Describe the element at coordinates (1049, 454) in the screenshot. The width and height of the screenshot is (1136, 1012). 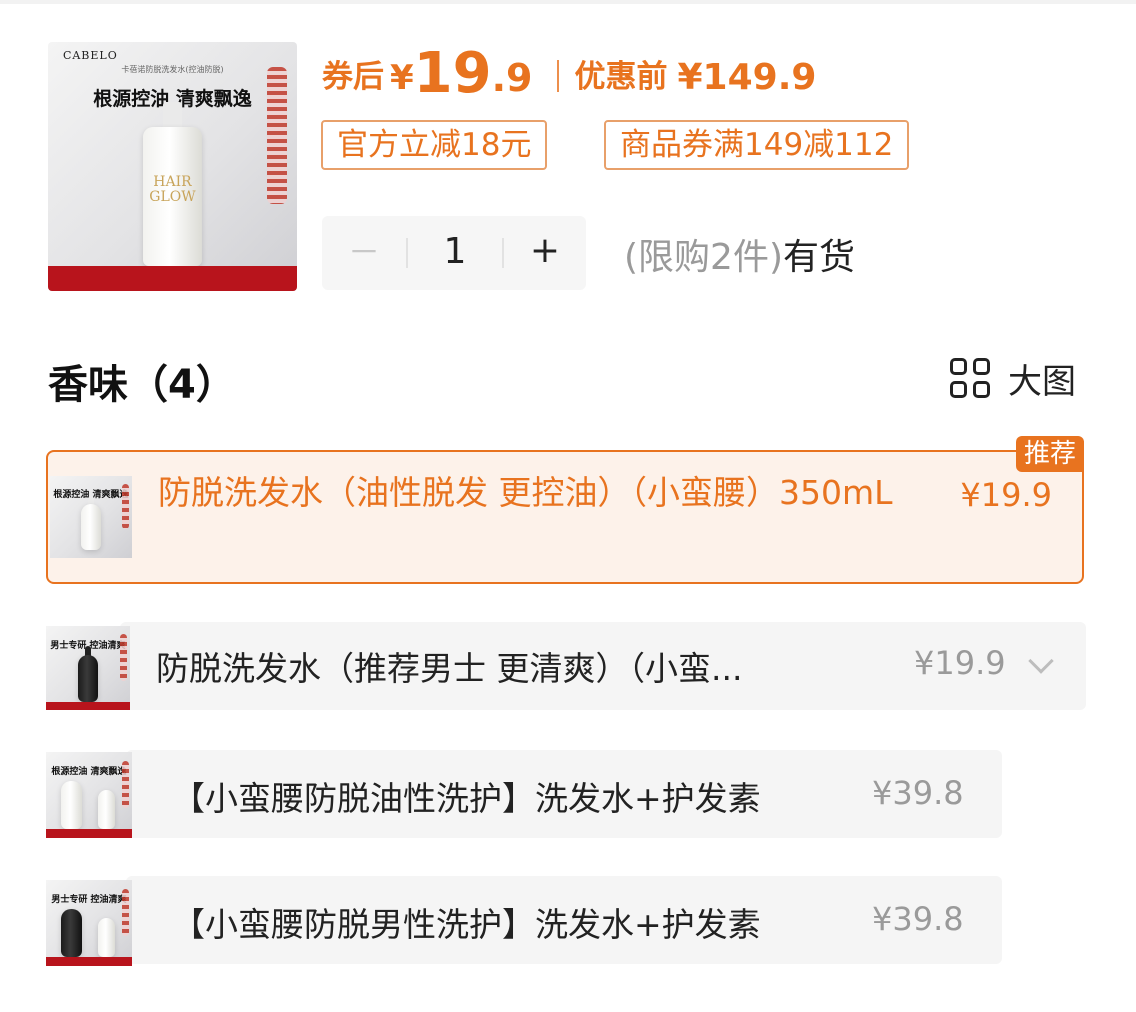
I see `recommend-badge: 推荐` at that location.